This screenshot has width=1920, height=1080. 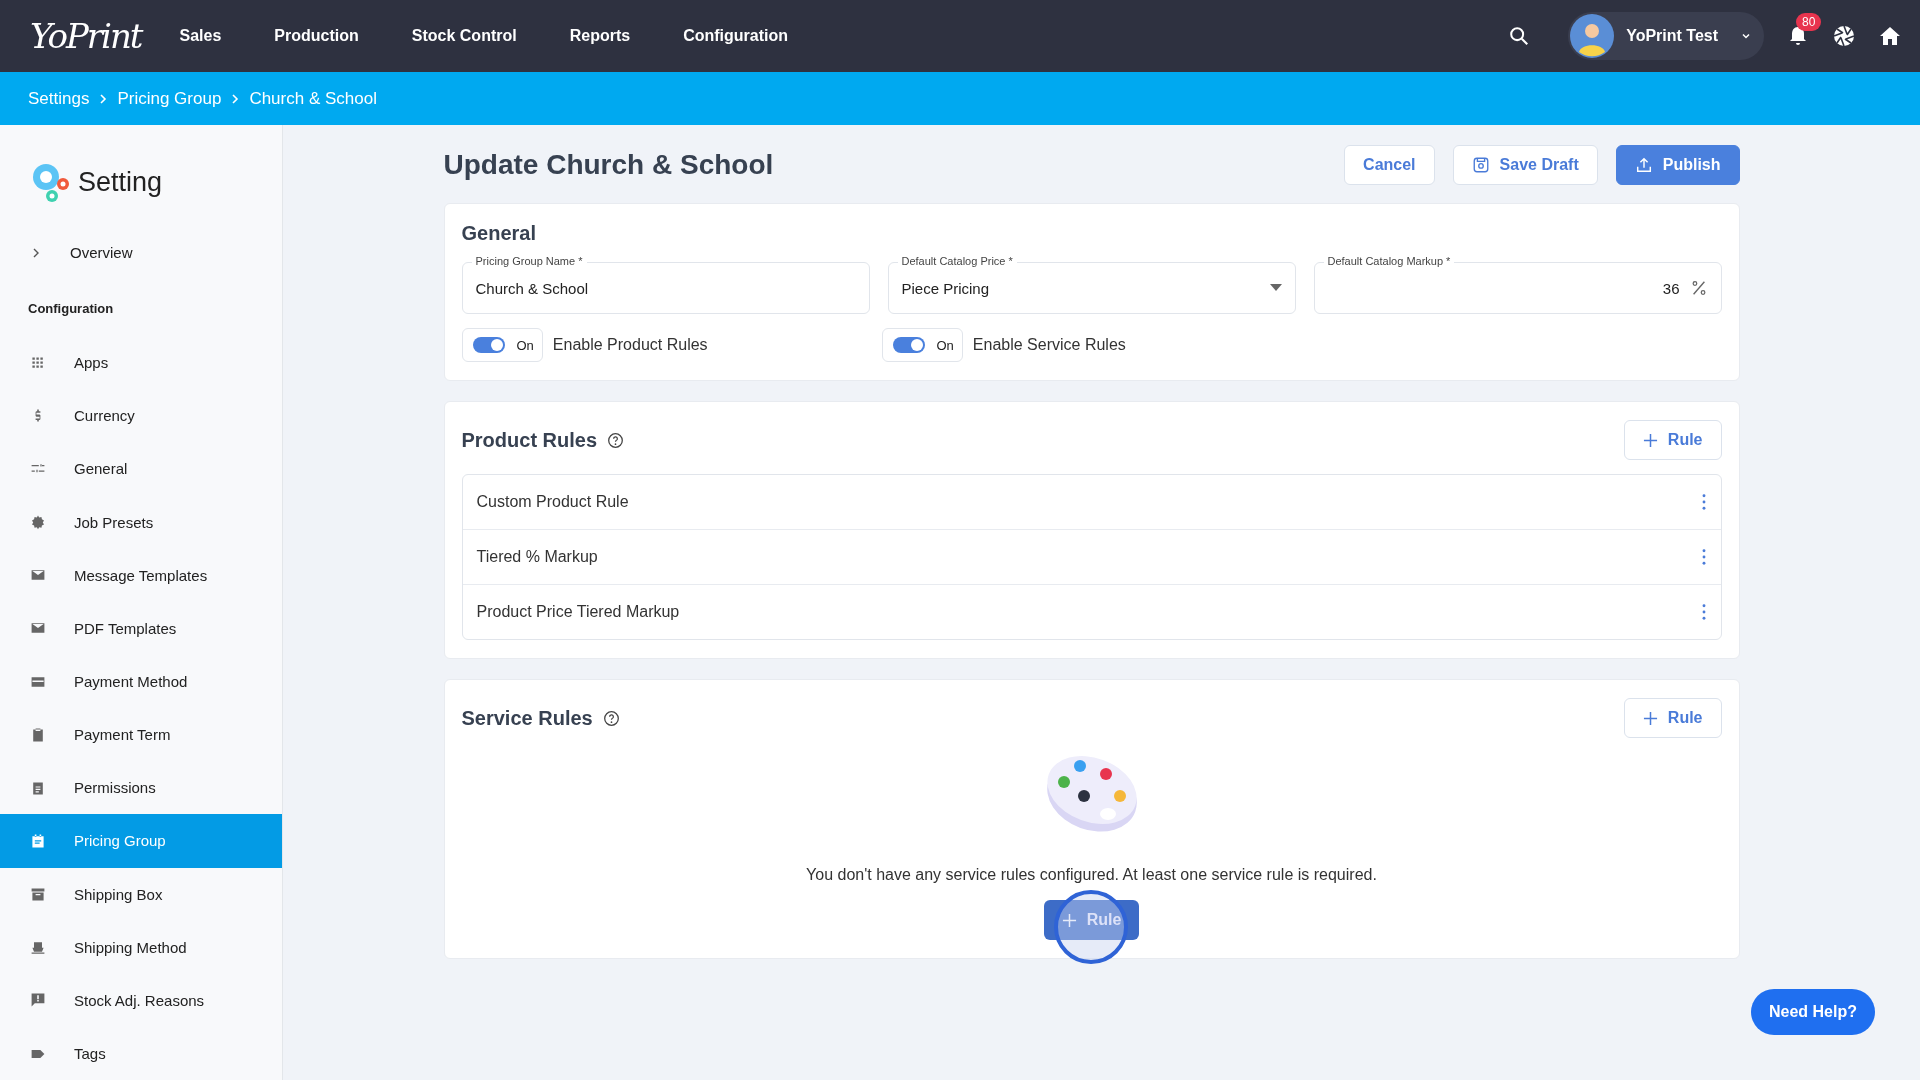 What do you see at coordinates (141, 894) in the screenshot?
I see `sidebar-item: Shipping Box` at bounding box center [141, 894].